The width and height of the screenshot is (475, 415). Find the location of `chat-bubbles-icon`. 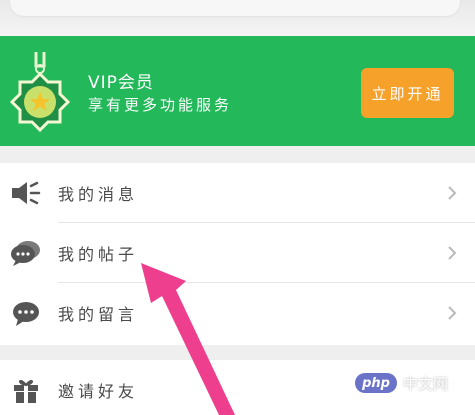

chat-bubbles-icon is located at coordinates (25, 253).